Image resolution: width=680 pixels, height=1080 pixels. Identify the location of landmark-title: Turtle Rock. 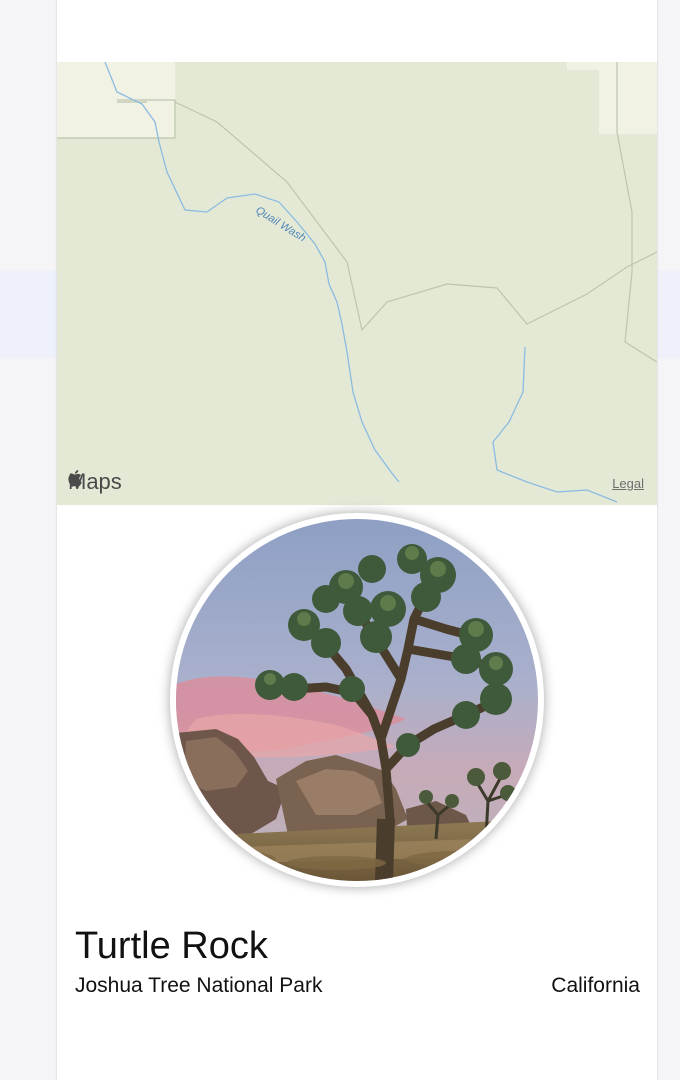
(171, 946).